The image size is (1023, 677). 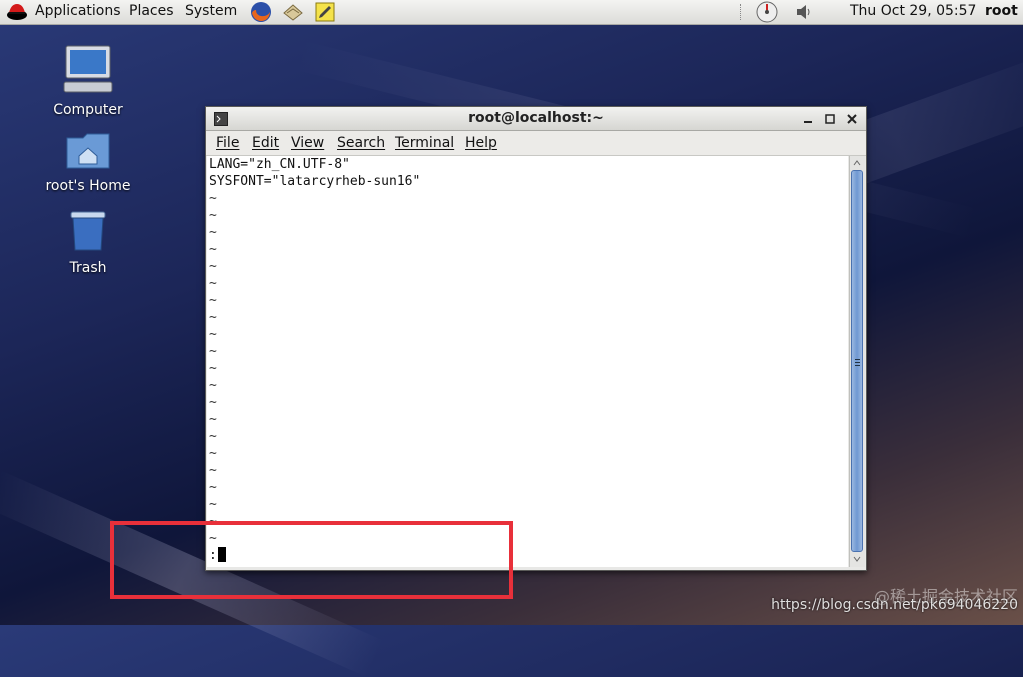 I want to click on redhat-logo-icon, so click(x=17, y=12).